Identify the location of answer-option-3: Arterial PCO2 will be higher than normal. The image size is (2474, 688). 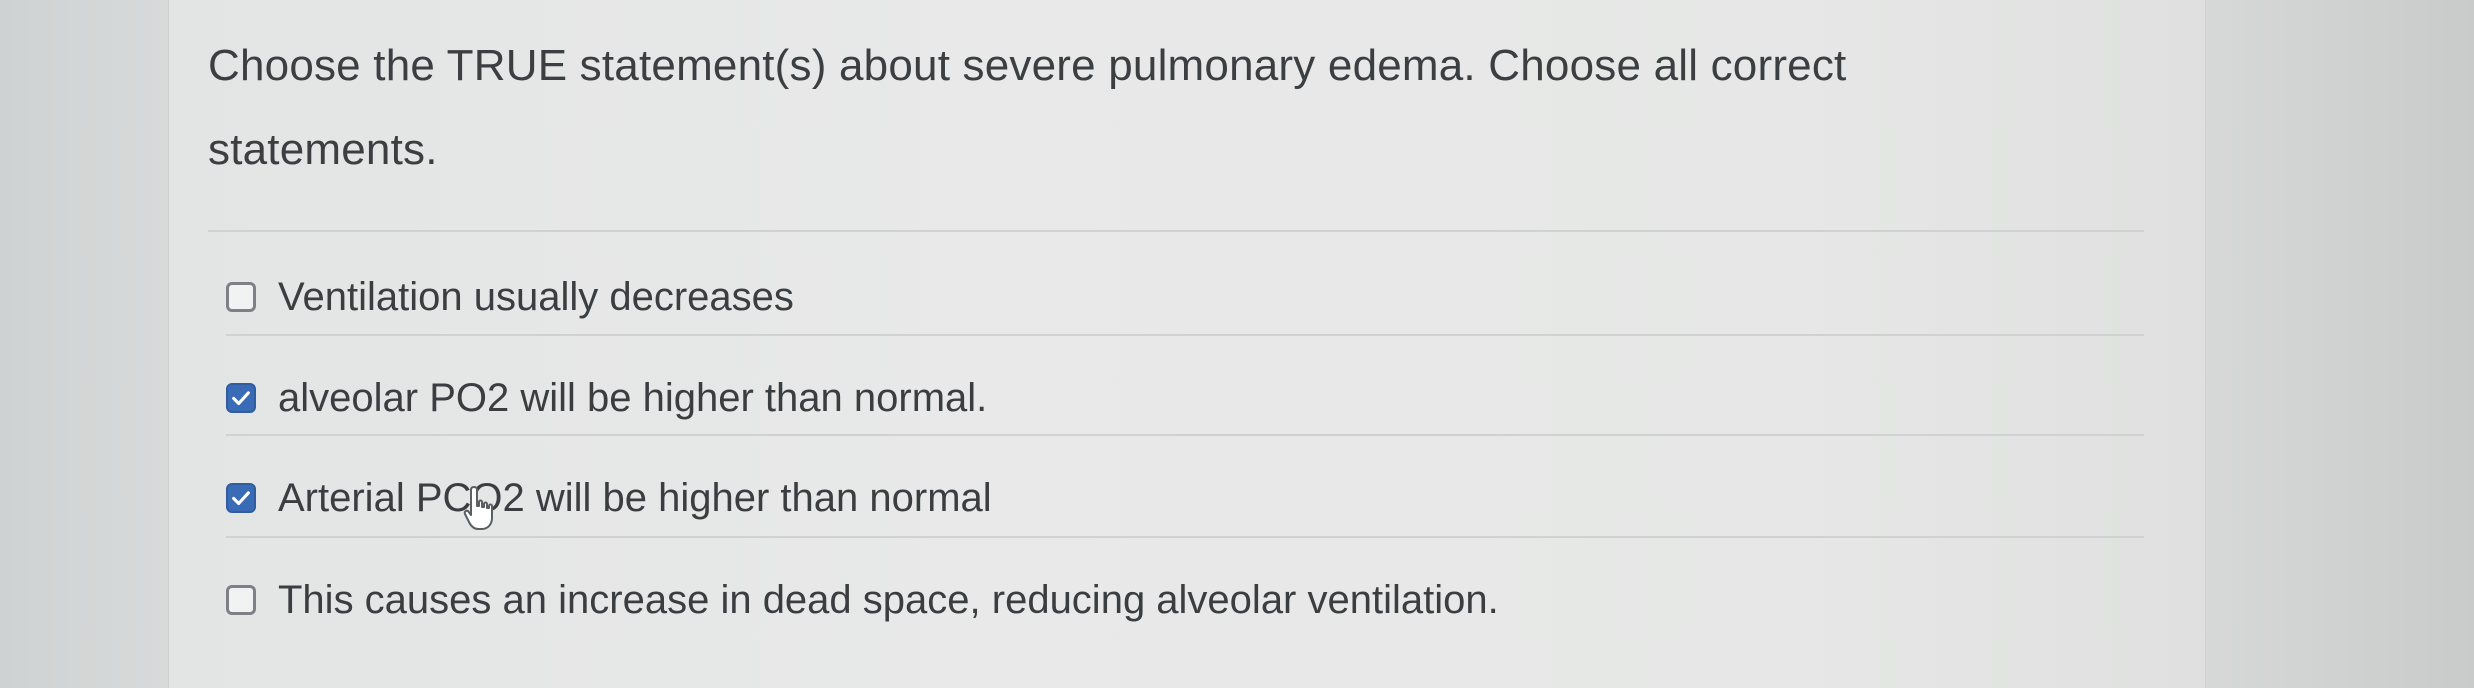
(609, 498).